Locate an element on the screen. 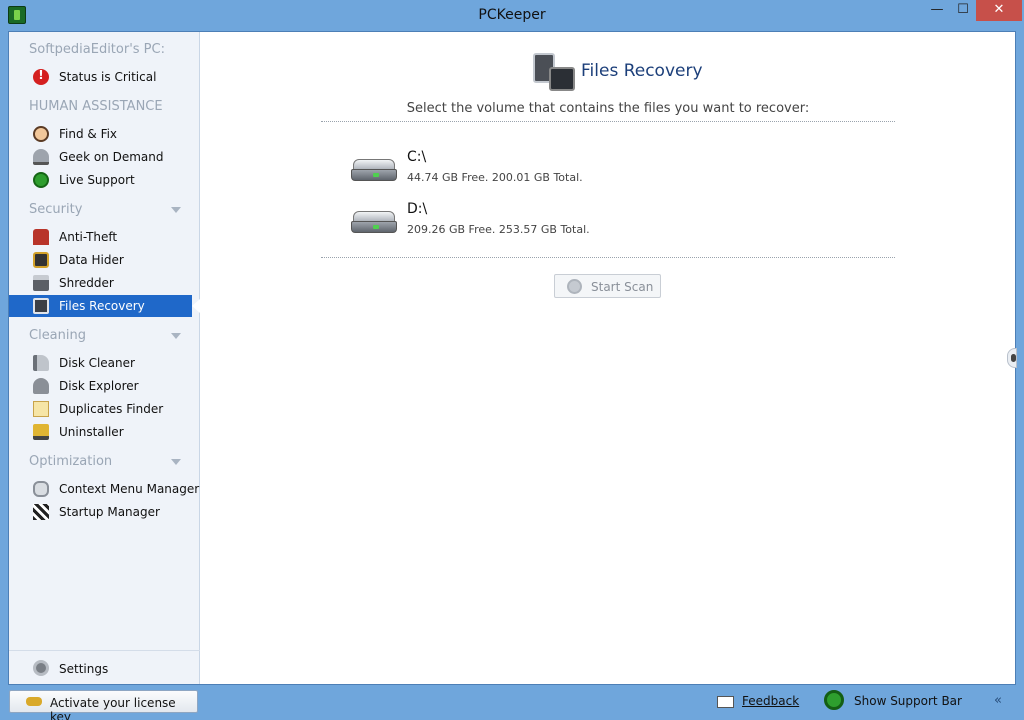 The width and height of the screenshot is (1024, 720). activate-license-label: Activate your license key is located at coordinates (113, 708).